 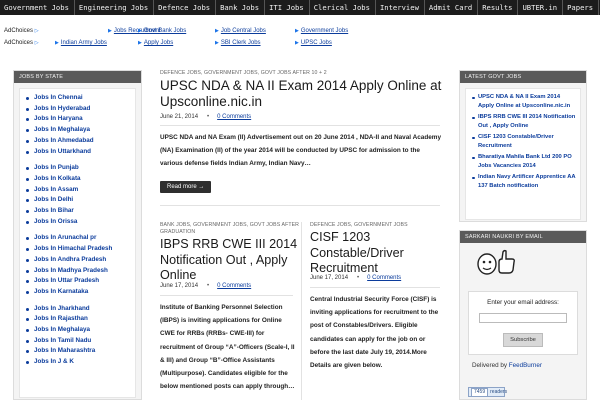 What do you see at coordinates (343, 7) in the screenshot?
I see `nav-clerical-jobs: Clerical Jobs` at bounding box center [343, 7].